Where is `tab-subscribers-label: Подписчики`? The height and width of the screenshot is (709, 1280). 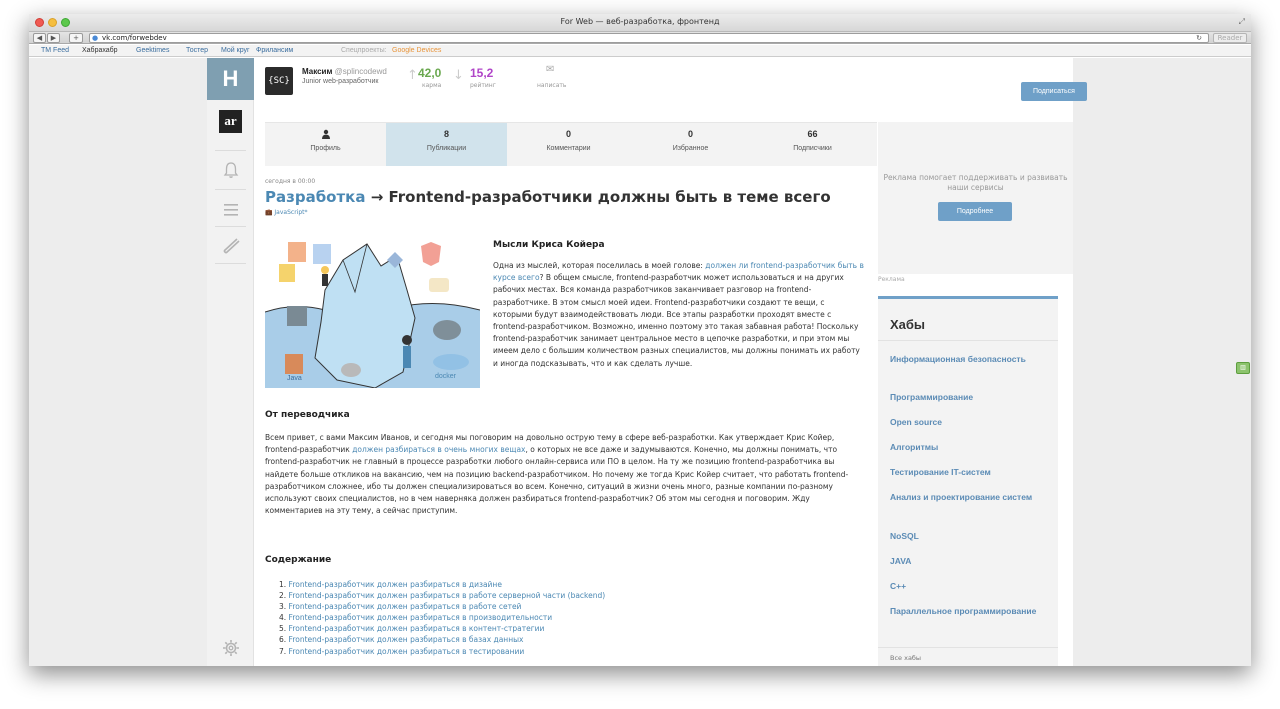 tab-subscribers-label: Подписчики is located at coordinates (812, 148).